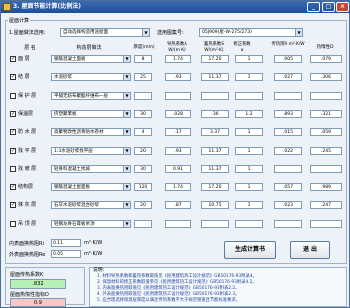  I want to click on close-button: ×, so click(342, 7).